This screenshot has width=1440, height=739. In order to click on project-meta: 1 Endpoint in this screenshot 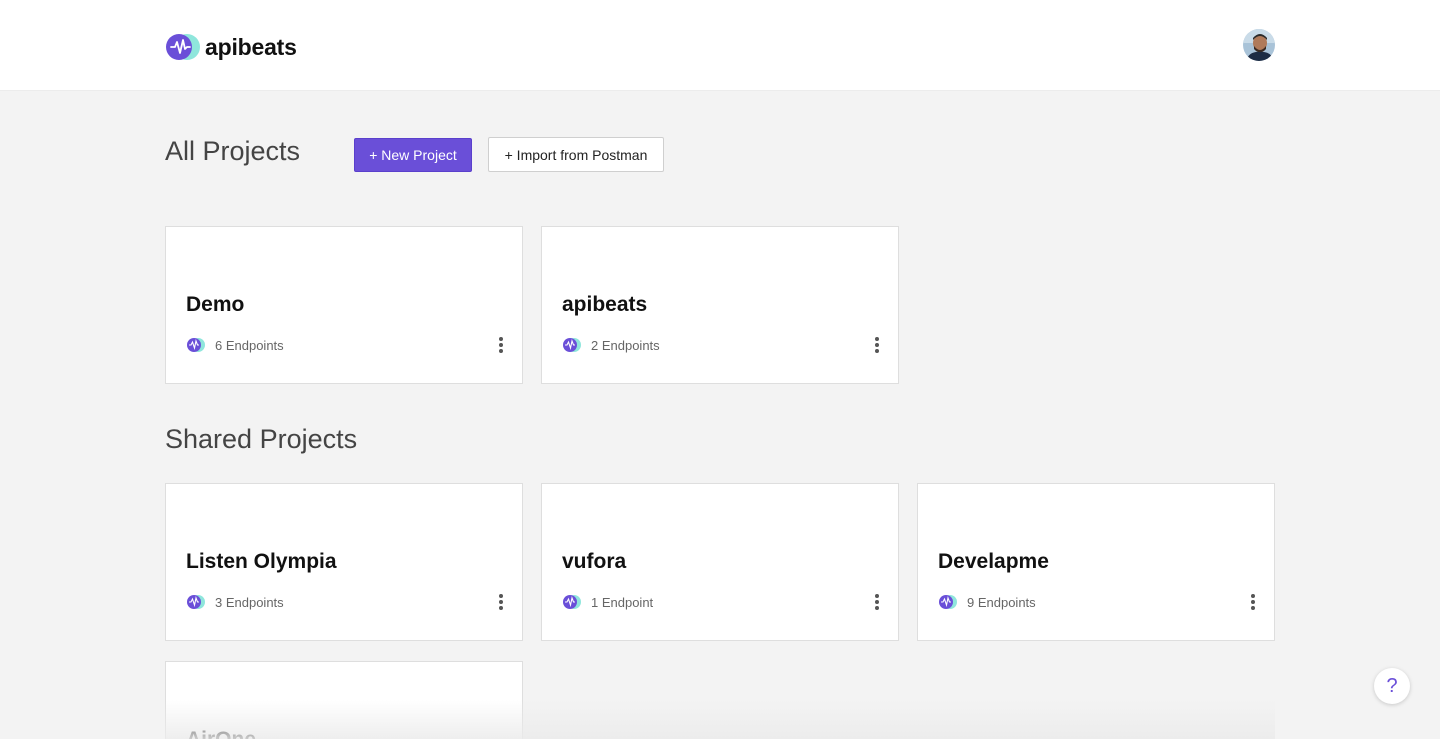, I will do `click(607, 602)`.